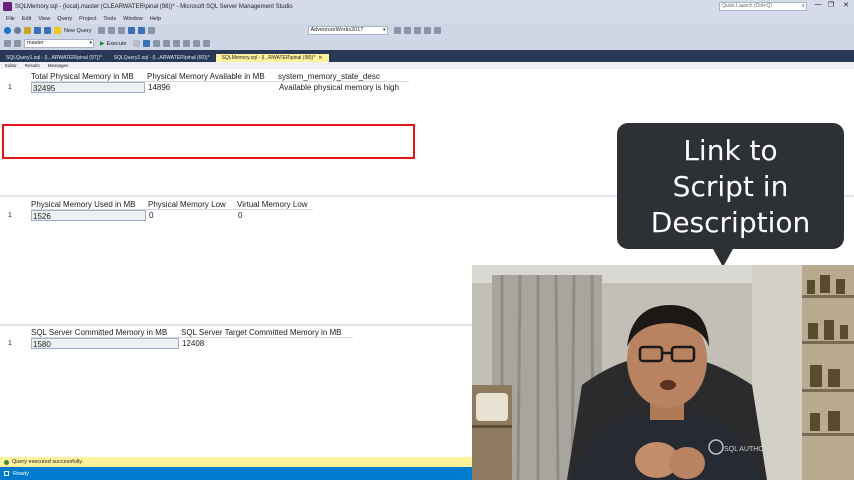 Image resolution: width=854 pixels, height=480 pixels. I want to click on db-selector-combo: master ▾, so click(59, 43).